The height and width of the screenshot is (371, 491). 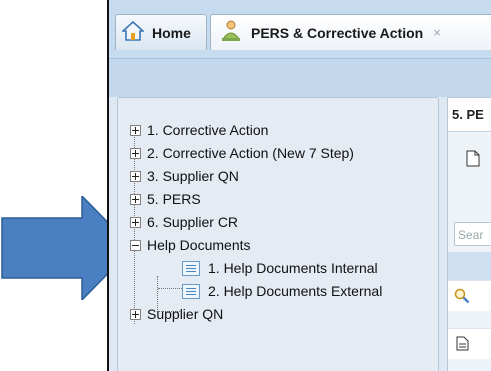 I want to click on search-icon, so click(x=462, y=298).